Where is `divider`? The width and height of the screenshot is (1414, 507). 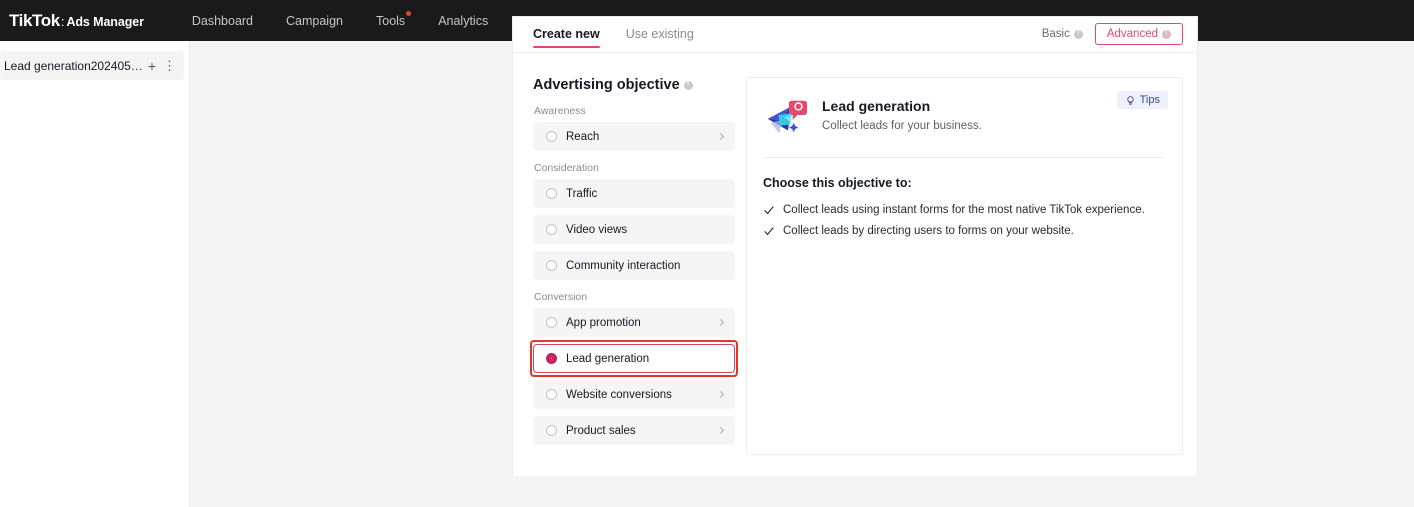 divider is located at coordinates (963, 157).